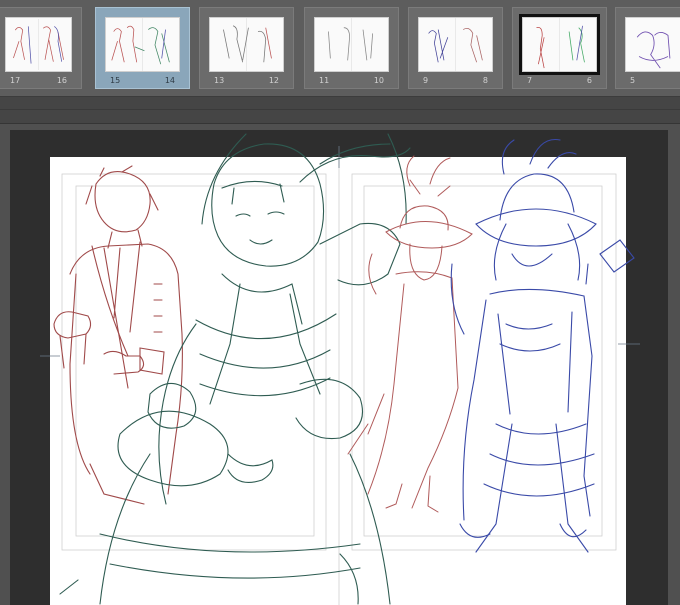 This screenshot has width=680, height=605. Describe the element at coordinates (633, 80) in the screenshot. I see `page-number-left: 5` at that location.